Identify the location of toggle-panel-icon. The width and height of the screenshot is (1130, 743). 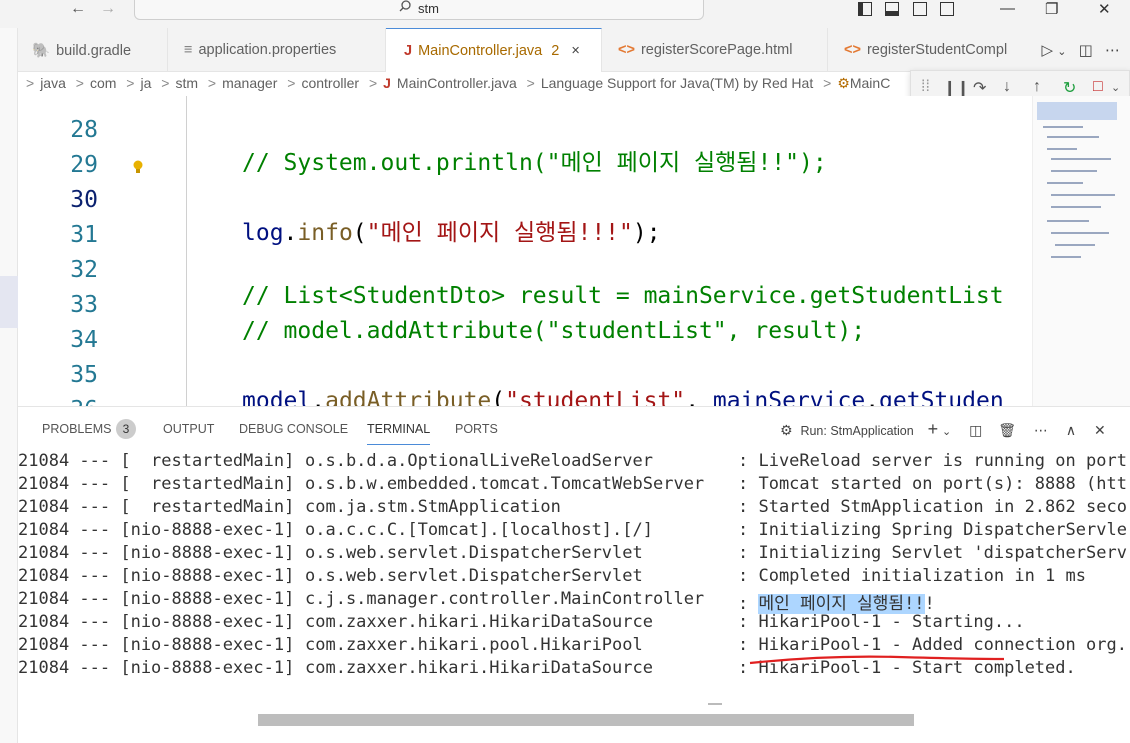
(892, 9).